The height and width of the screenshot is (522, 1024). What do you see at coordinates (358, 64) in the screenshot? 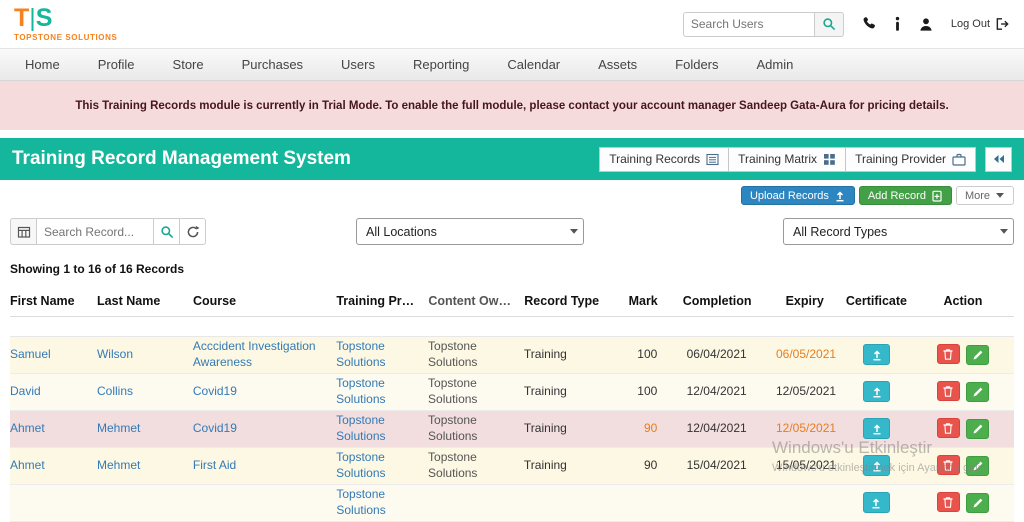
I see `nav-item-users: Users` at bounding box center [358, 64].